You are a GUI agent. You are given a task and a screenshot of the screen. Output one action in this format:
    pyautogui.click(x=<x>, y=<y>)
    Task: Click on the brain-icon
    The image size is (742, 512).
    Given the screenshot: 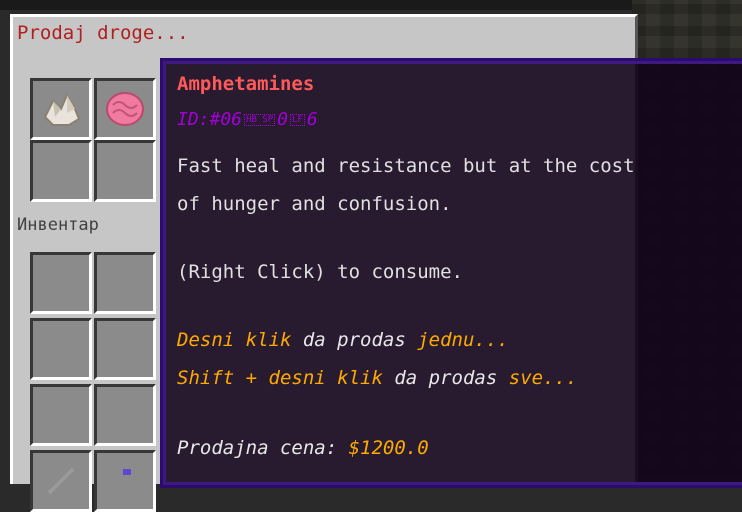 What is the action you would take?
    pyautogui.click(x=125, y=109)
    